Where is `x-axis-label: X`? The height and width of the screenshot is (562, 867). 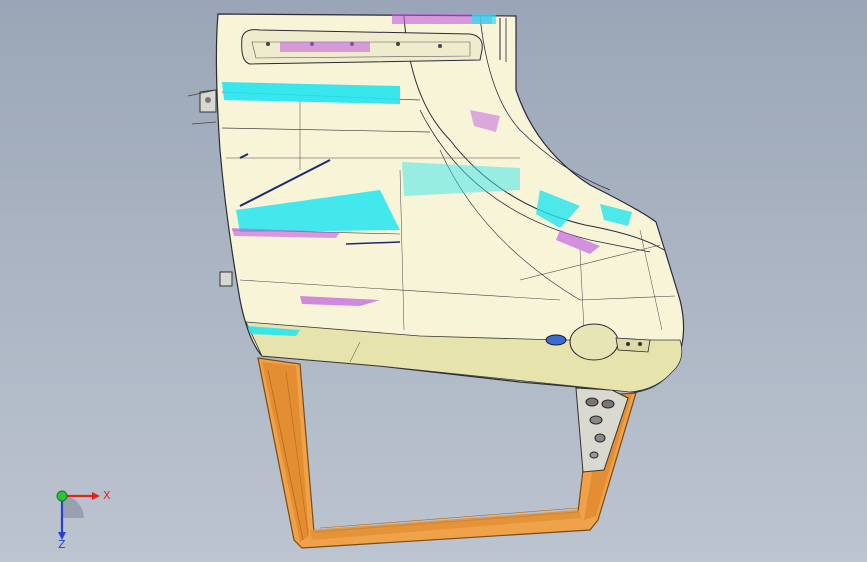 x-axis-label: X is located at coordinates (107, 495).